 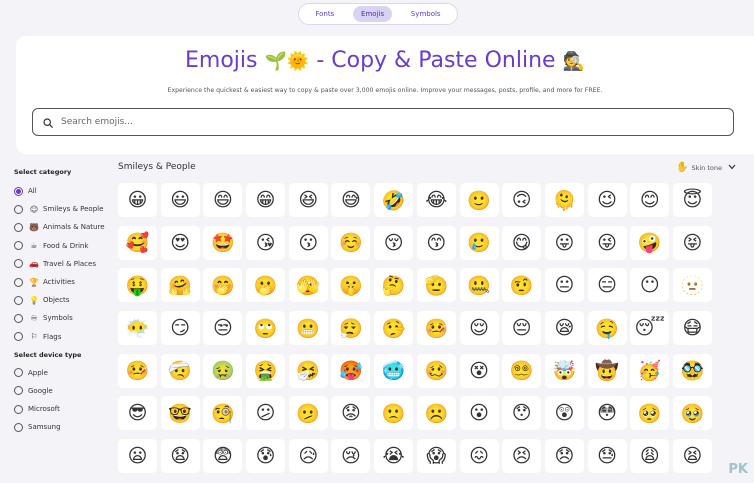 I want to click on category-option: All, so click(x=64, y=191).